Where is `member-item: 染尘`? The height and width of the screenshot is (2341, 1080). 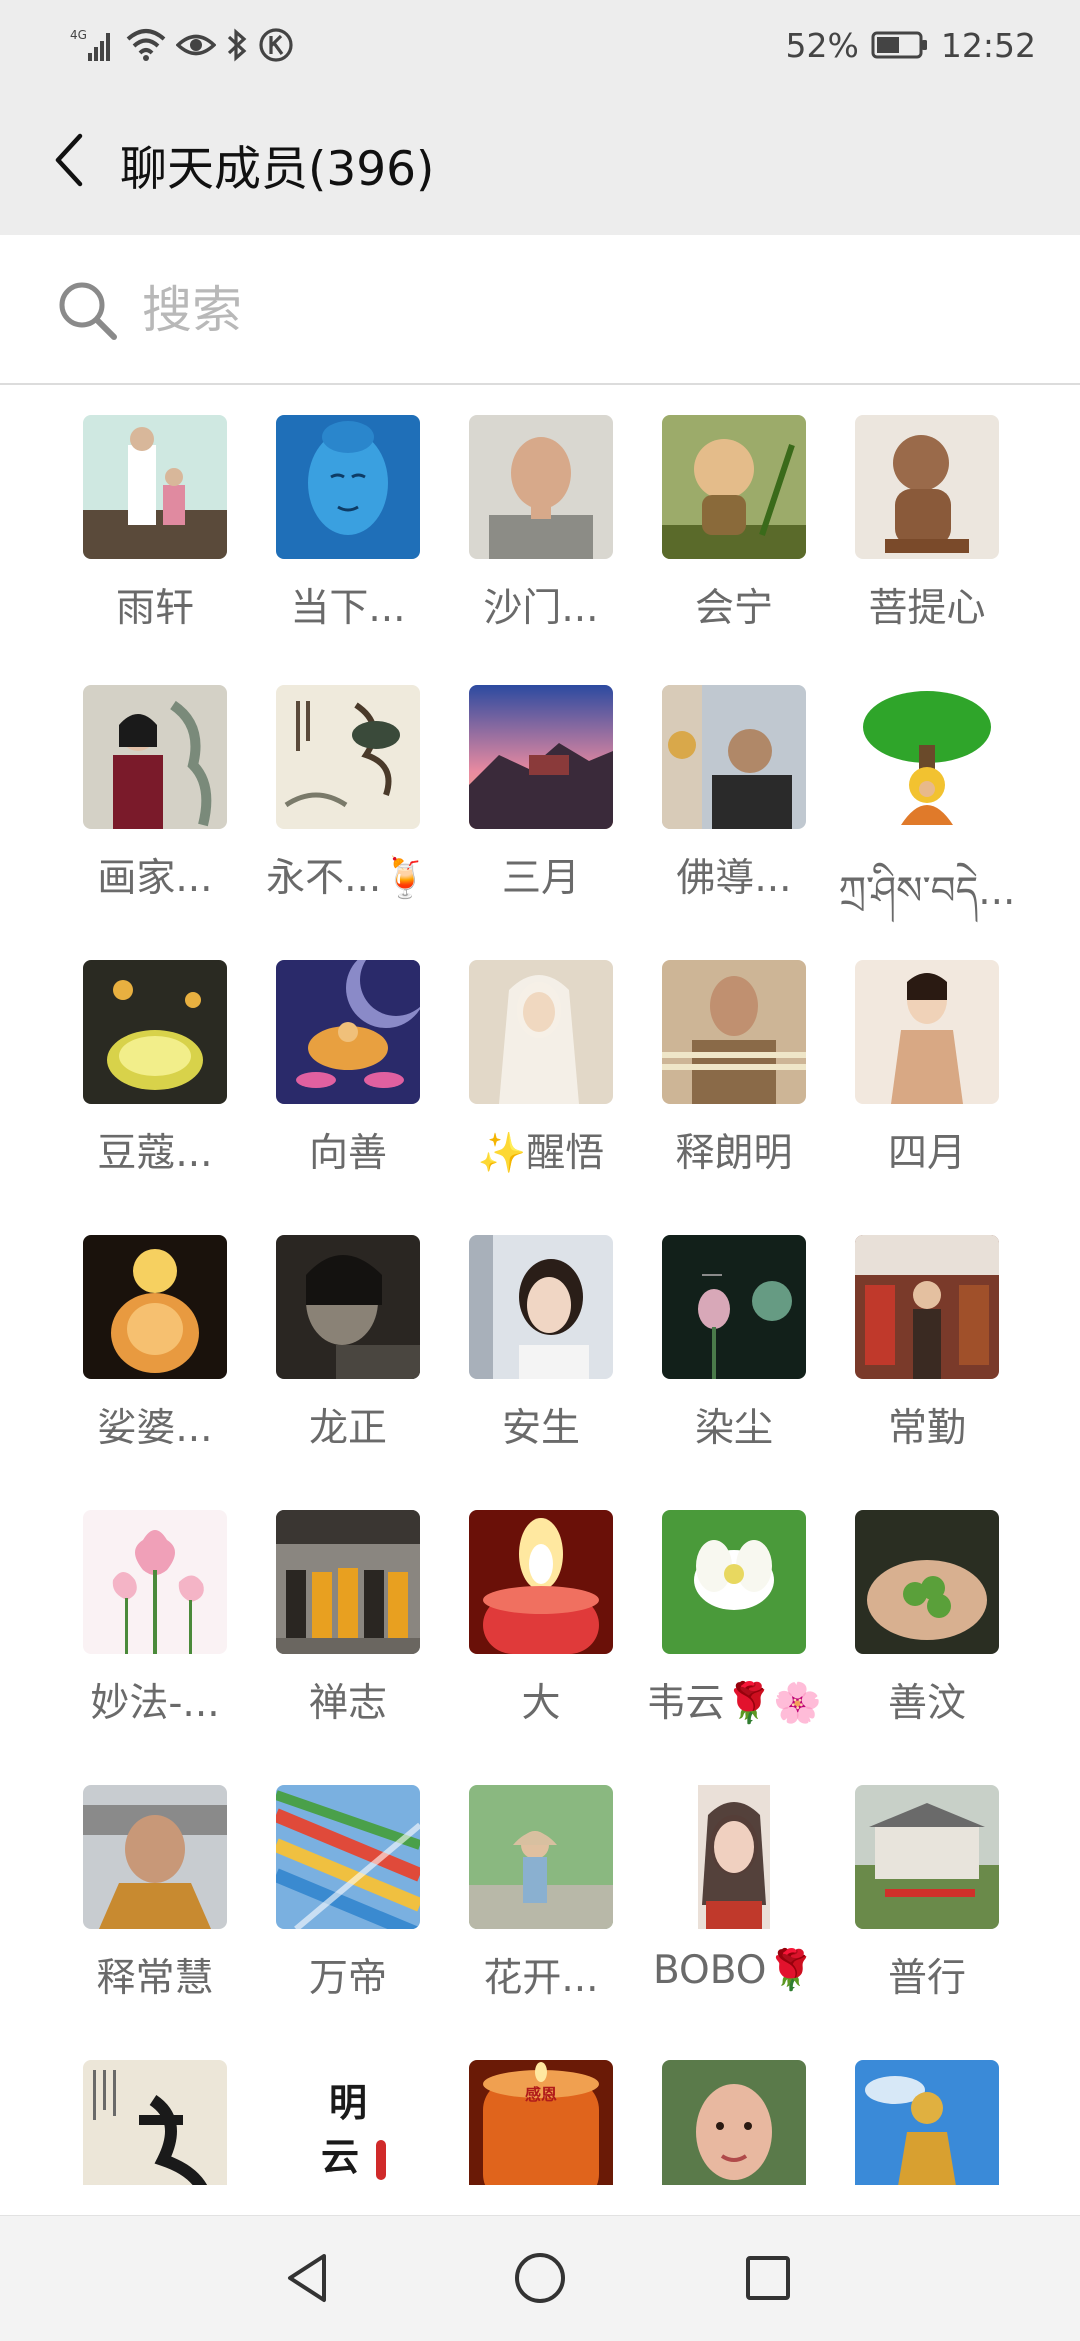 member-item: 染尘 is located at coordinates (734, 1365).